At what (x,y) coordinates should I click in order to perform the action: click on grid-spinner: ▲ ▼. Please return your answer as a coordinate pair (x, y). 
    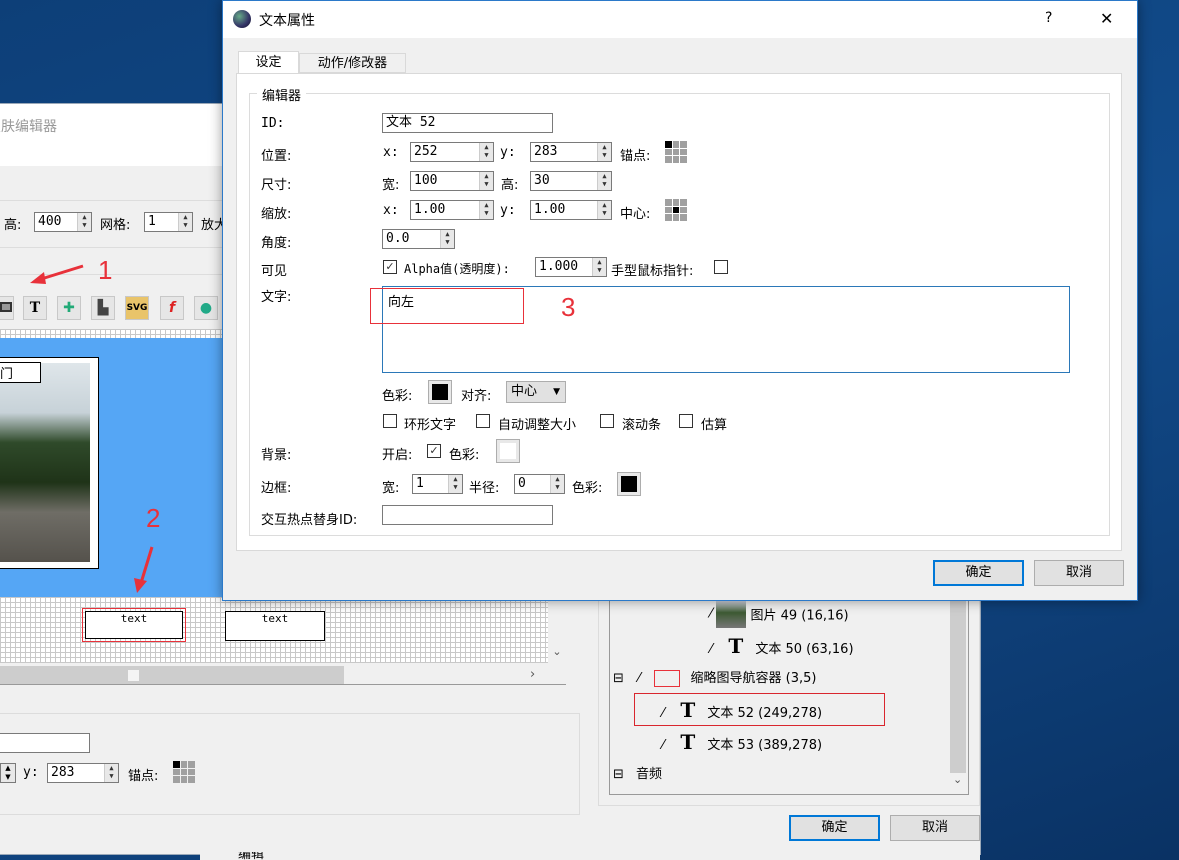
    Looking at the image, I should click on (185, 222).